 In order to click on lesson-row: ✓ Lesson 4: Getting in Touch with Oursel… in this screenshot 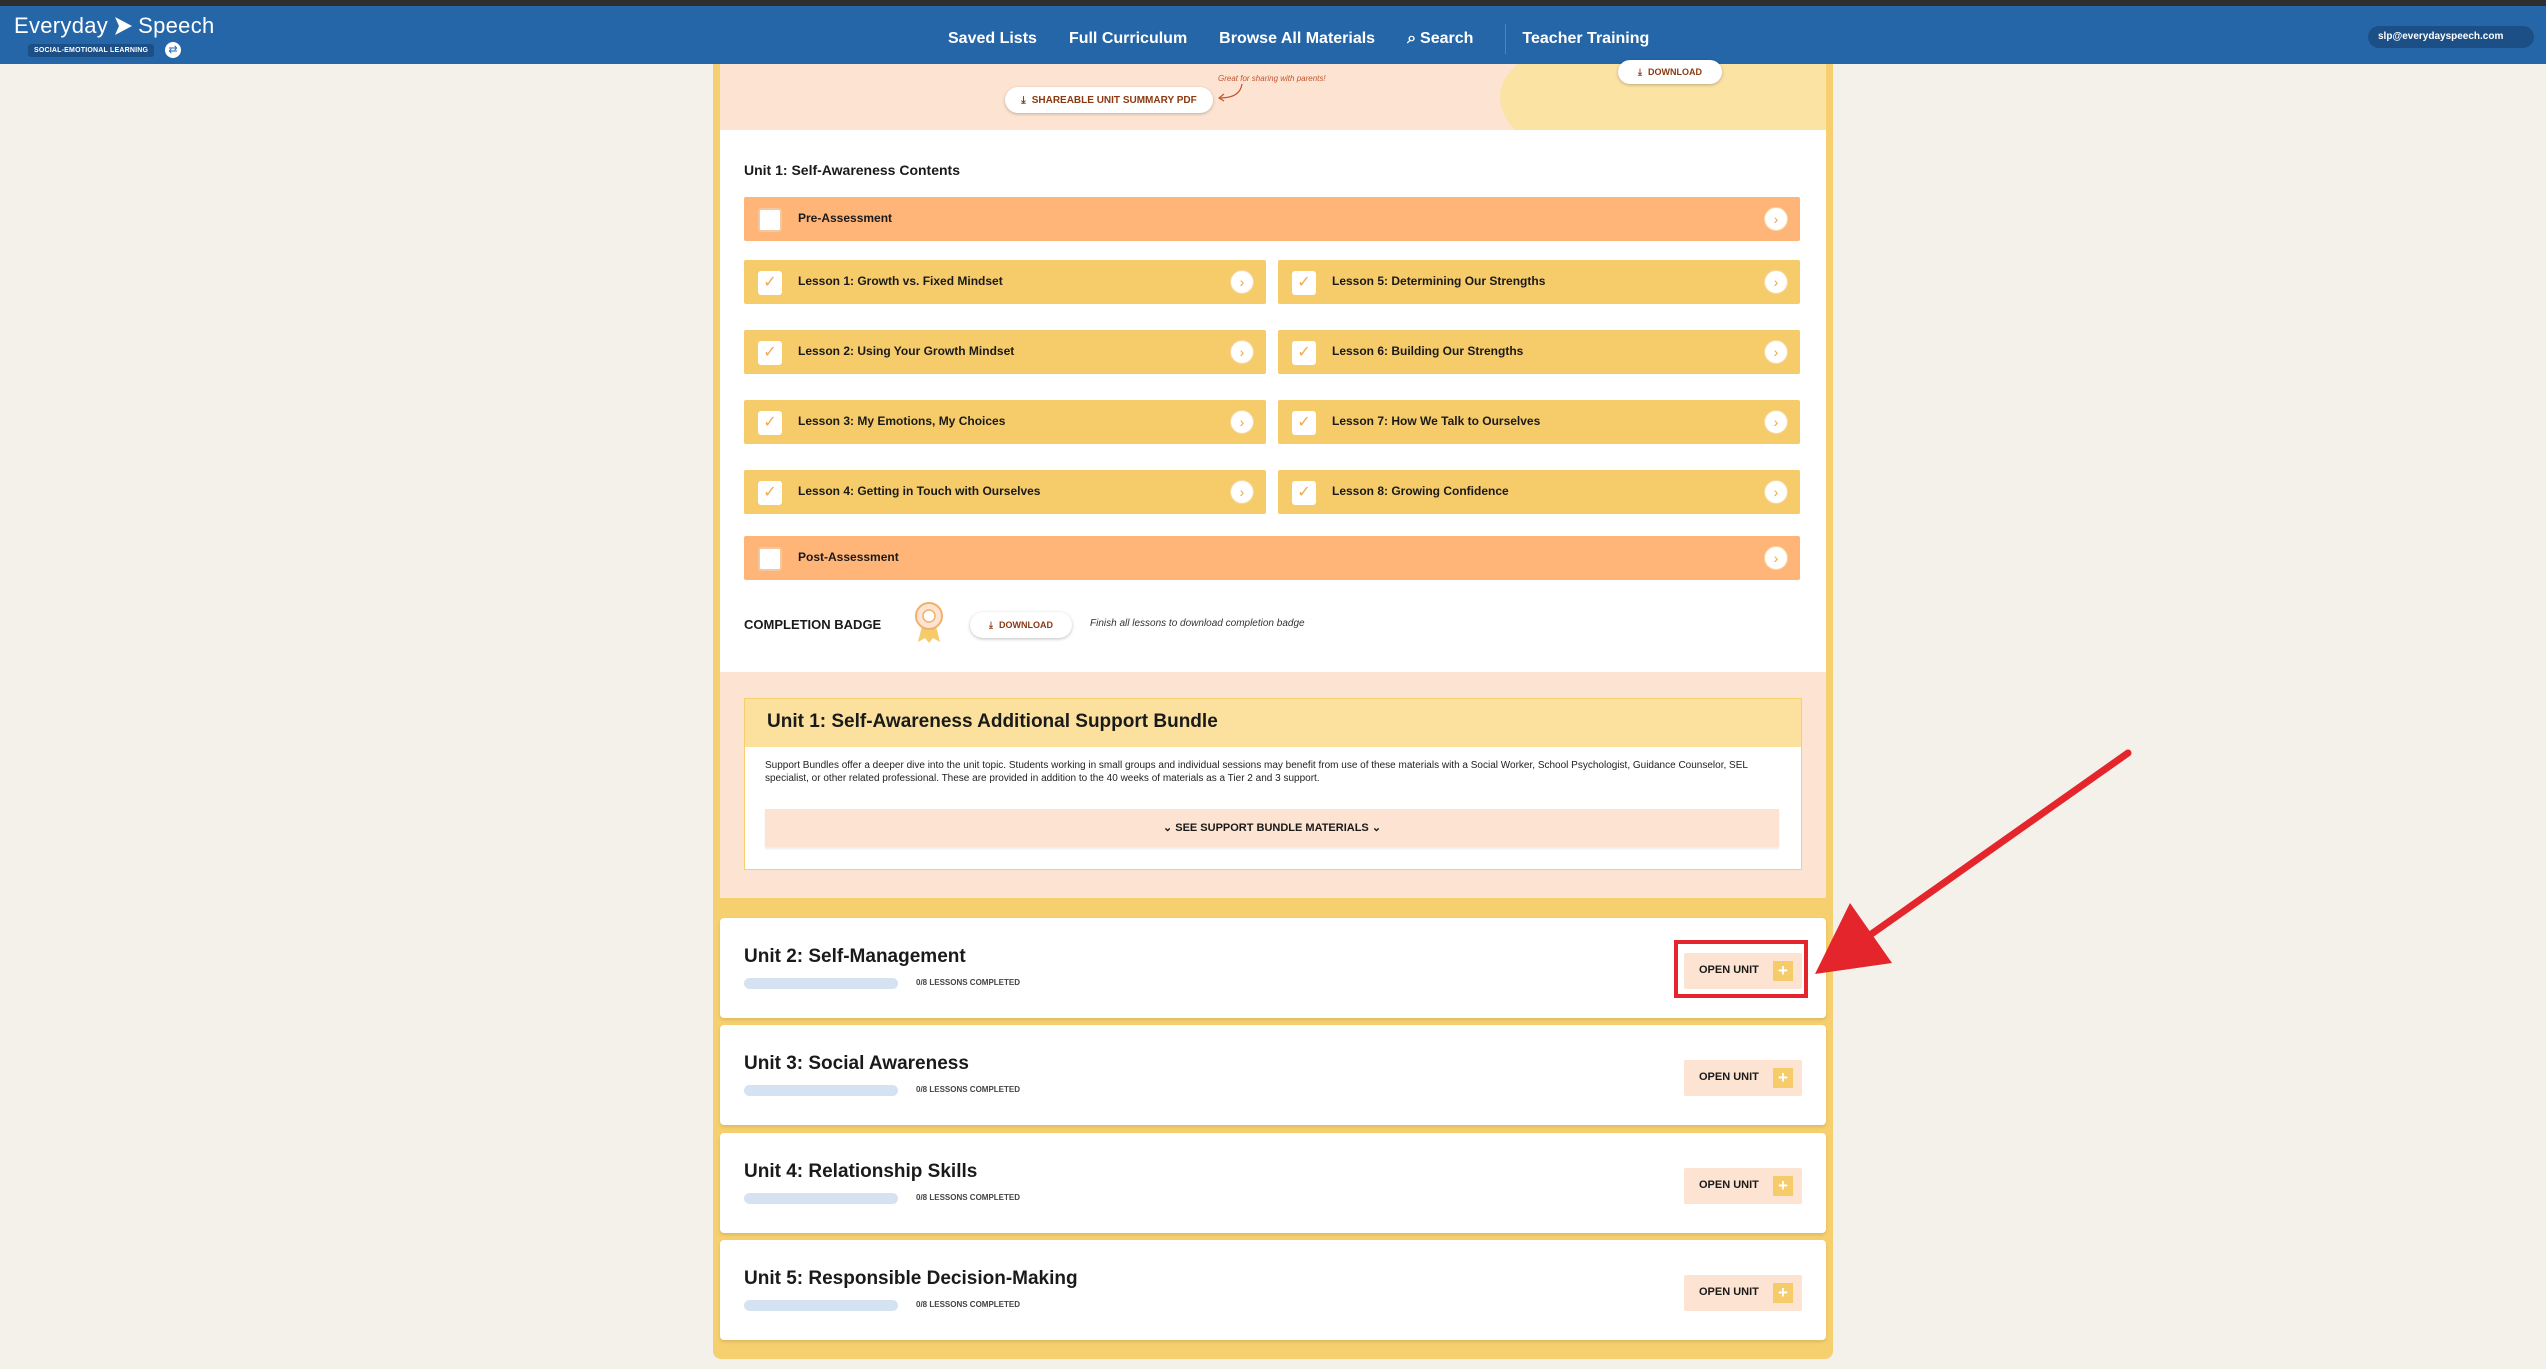, I will do `click(1005, 492)`.